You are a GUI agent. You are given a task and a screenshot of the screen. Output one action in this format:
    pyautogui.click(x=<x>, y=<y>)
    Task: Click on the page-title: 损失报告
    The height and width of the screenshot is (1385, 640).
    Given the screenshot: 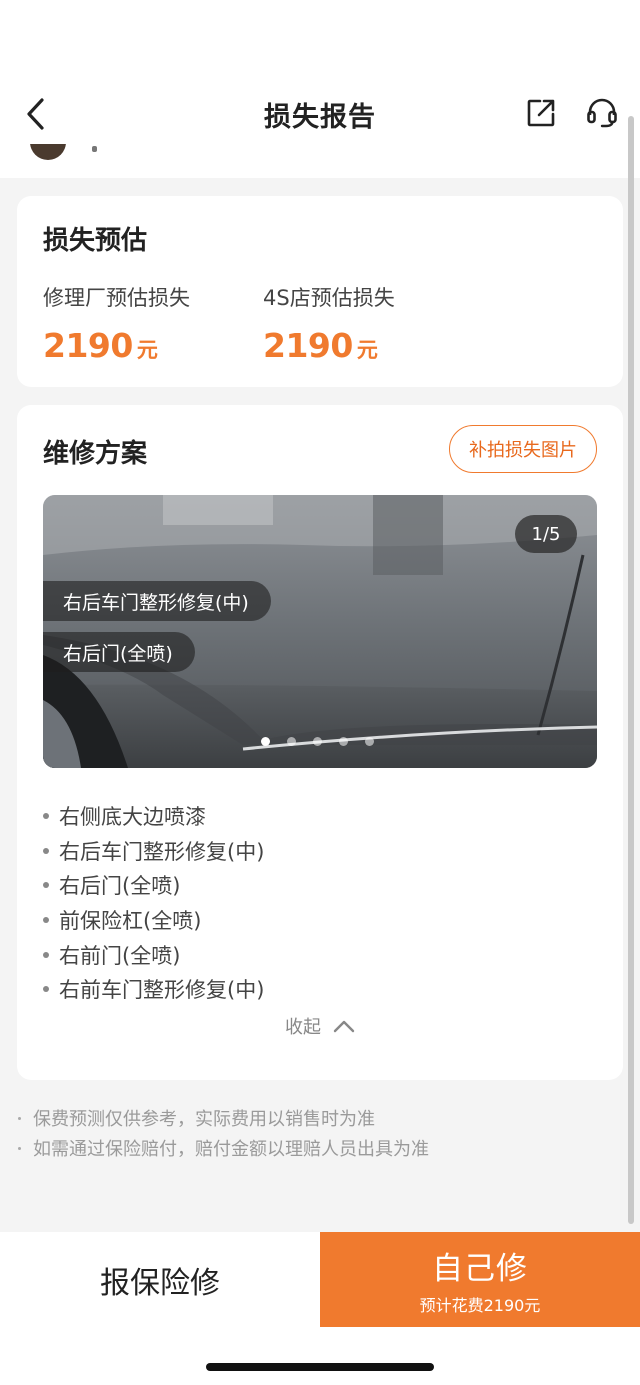 What is the action you would take?
    pyautogui.click(x=320, y=117)
    